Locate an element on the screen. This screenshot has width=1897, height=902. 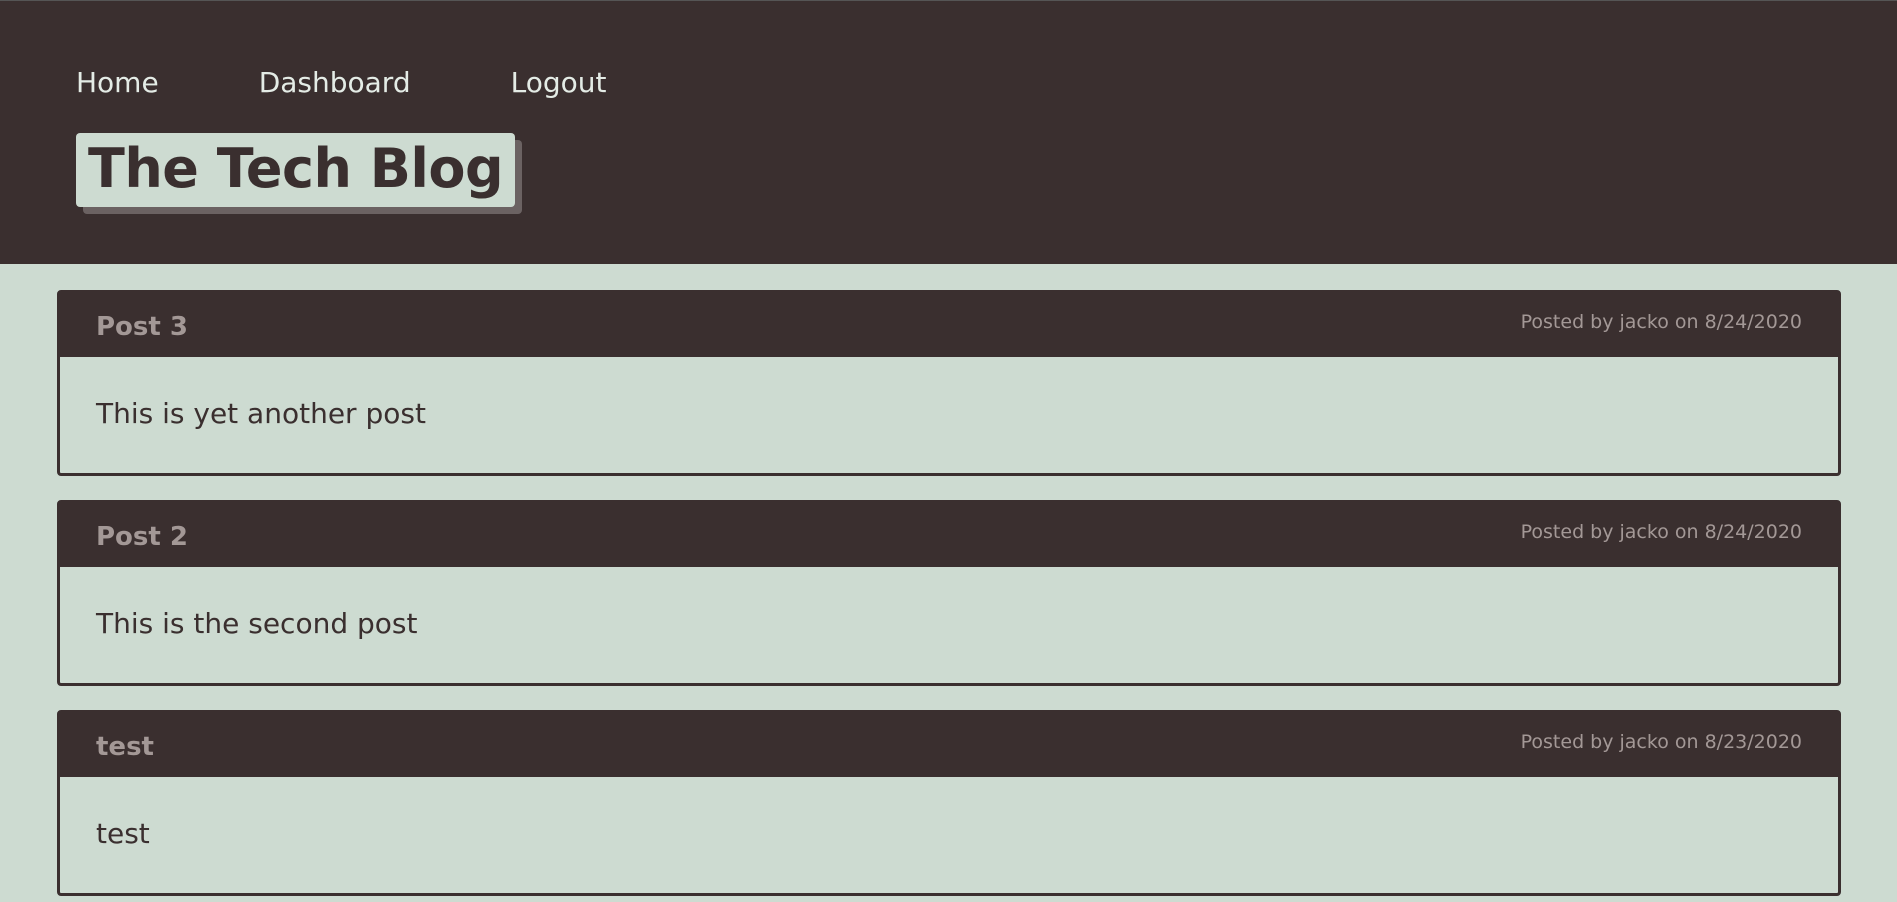
post-title-link: Post 3 is located at coordinates (142, 327).